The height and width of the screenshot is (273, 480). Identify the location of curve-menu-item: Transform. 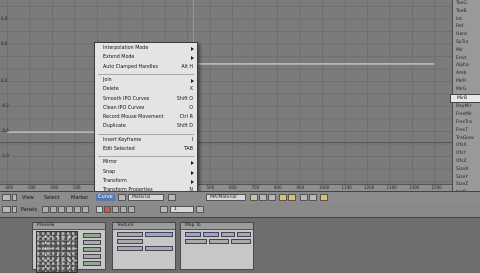
(146, 182).